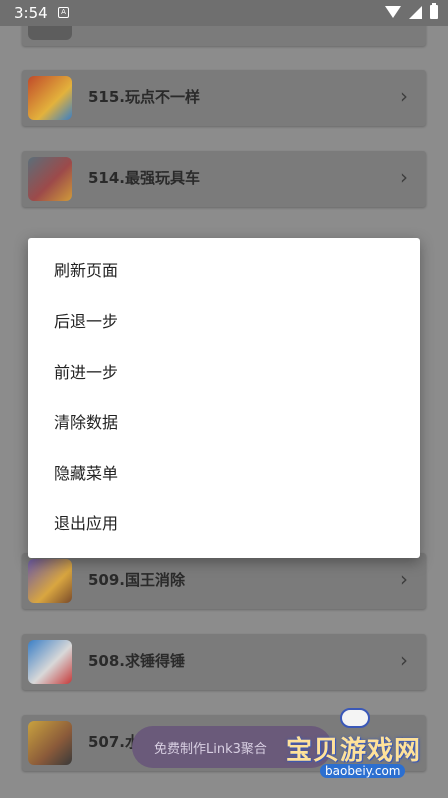 Image resolution: width=448 pixels, height=798 pixels. What do you see at coordinates (224, 423) in the screenshot?
I see `menu-item-clear-data: 清除数据` at bounding box center [224, 423].